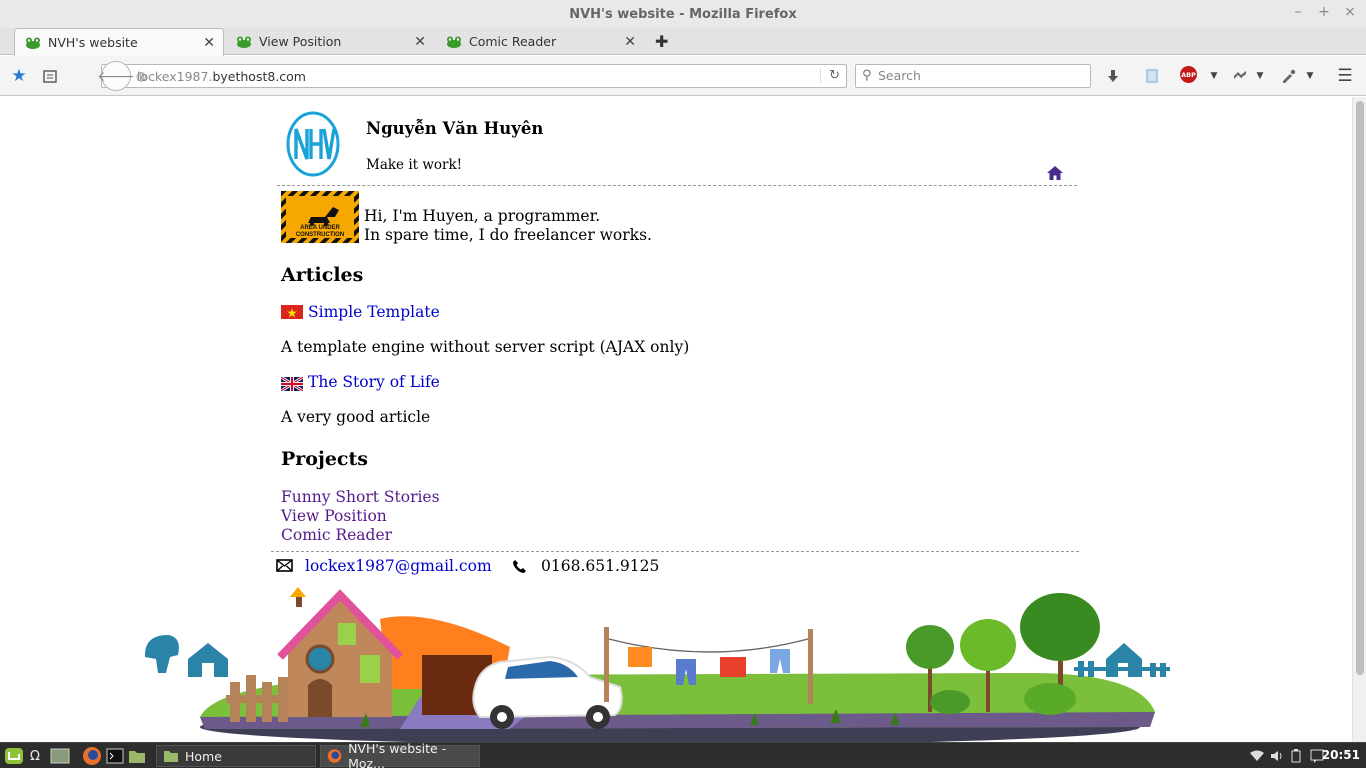  What do you see at coordinates (661, 41) in the screenshot?
I see `new-tab-button: ✚` at bounding box center [661, 41].